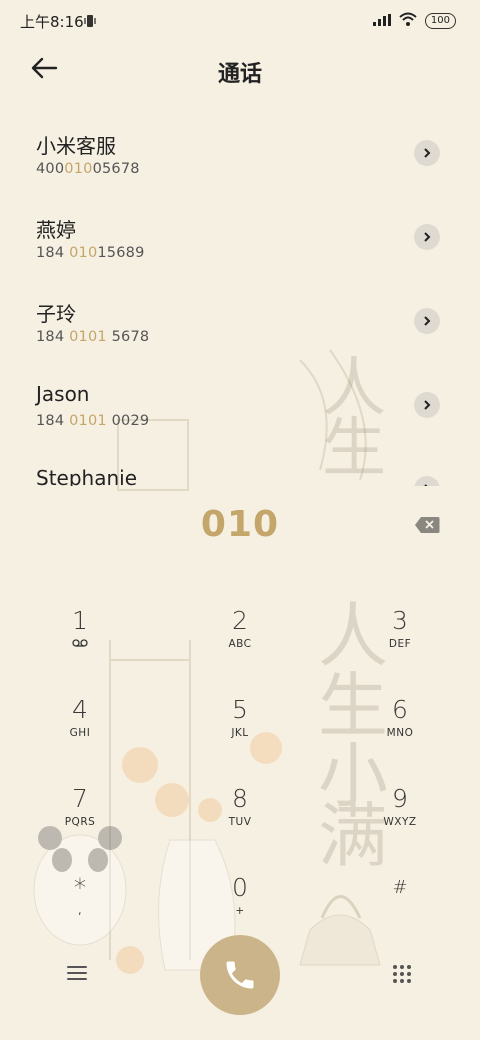 This screenshot has height=1040, width=480. I want to click on list-item: 燕婷 184 01015689, so click(240, 244).